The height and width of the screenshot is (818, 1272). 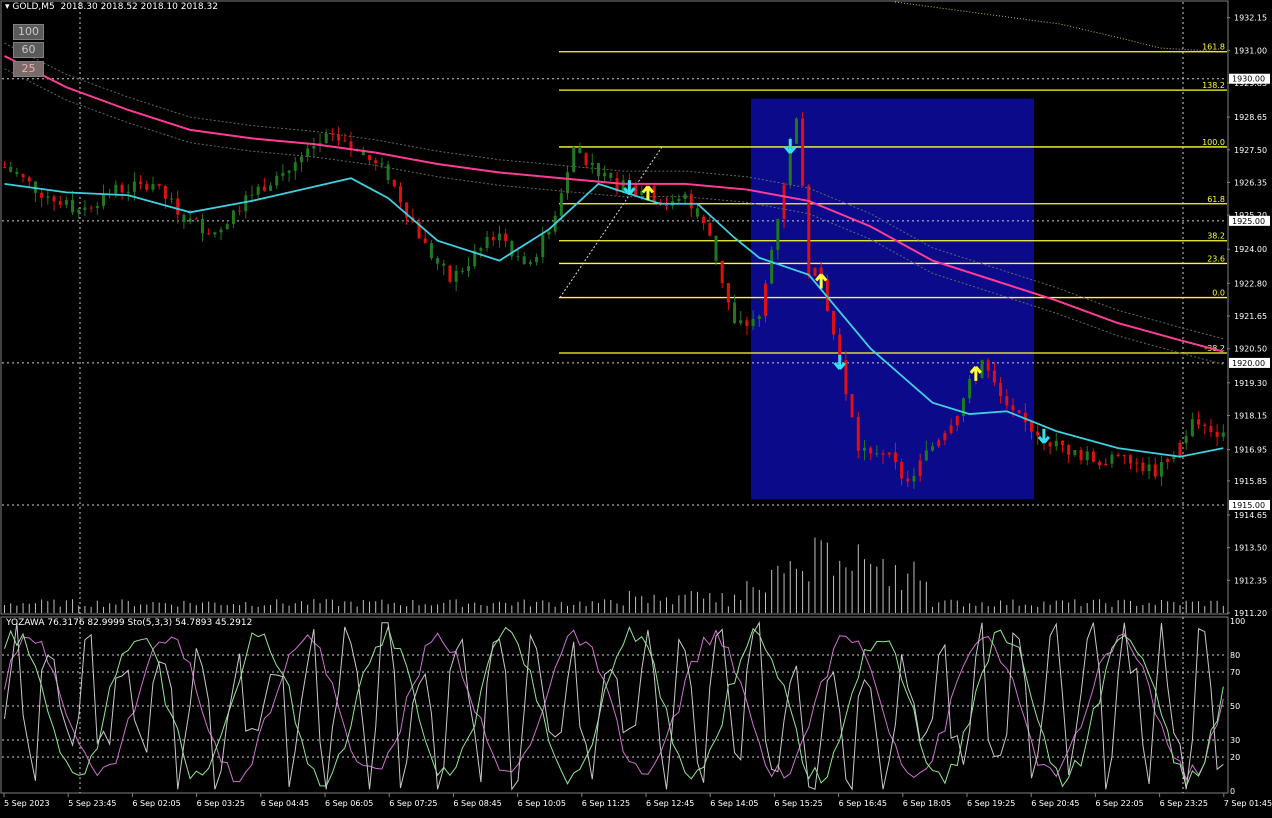 I want to click on fib-level-label: 23.6, so click(x=1216, y=258).